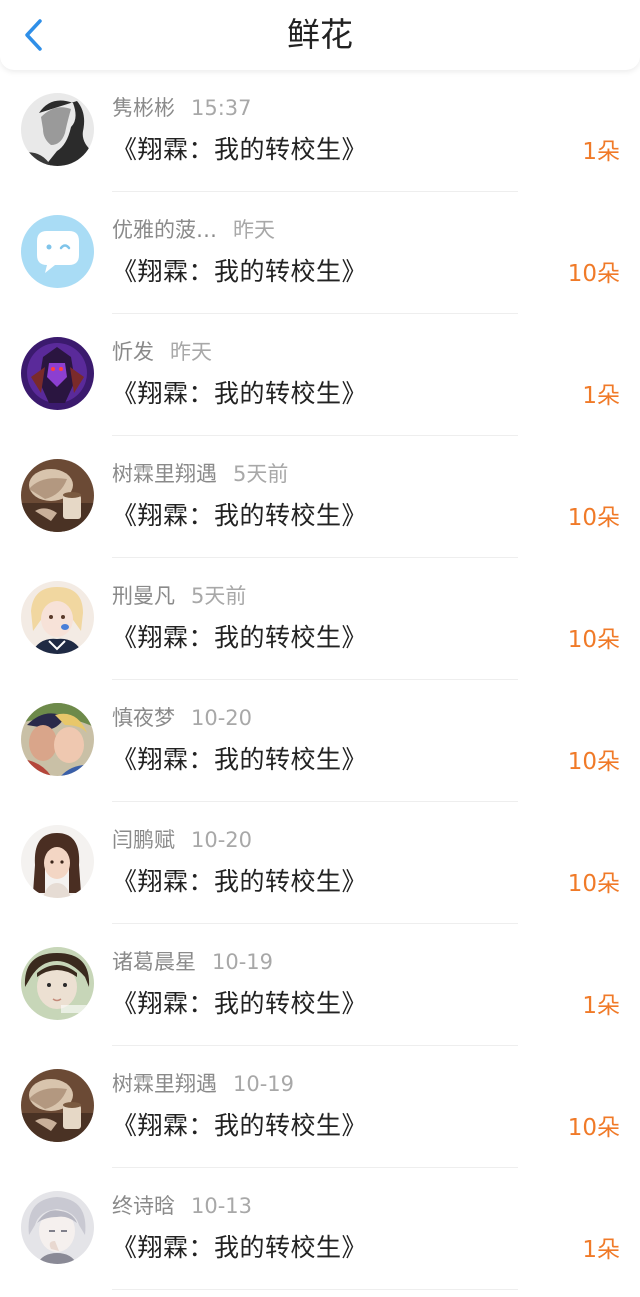 The height and width of the screenshot is (1297, 640). What do you see at coordinates (179, 596) in the screenshot?
I see `item-meta: 刑曼凡 5天前` at bounding box center [179, 596].